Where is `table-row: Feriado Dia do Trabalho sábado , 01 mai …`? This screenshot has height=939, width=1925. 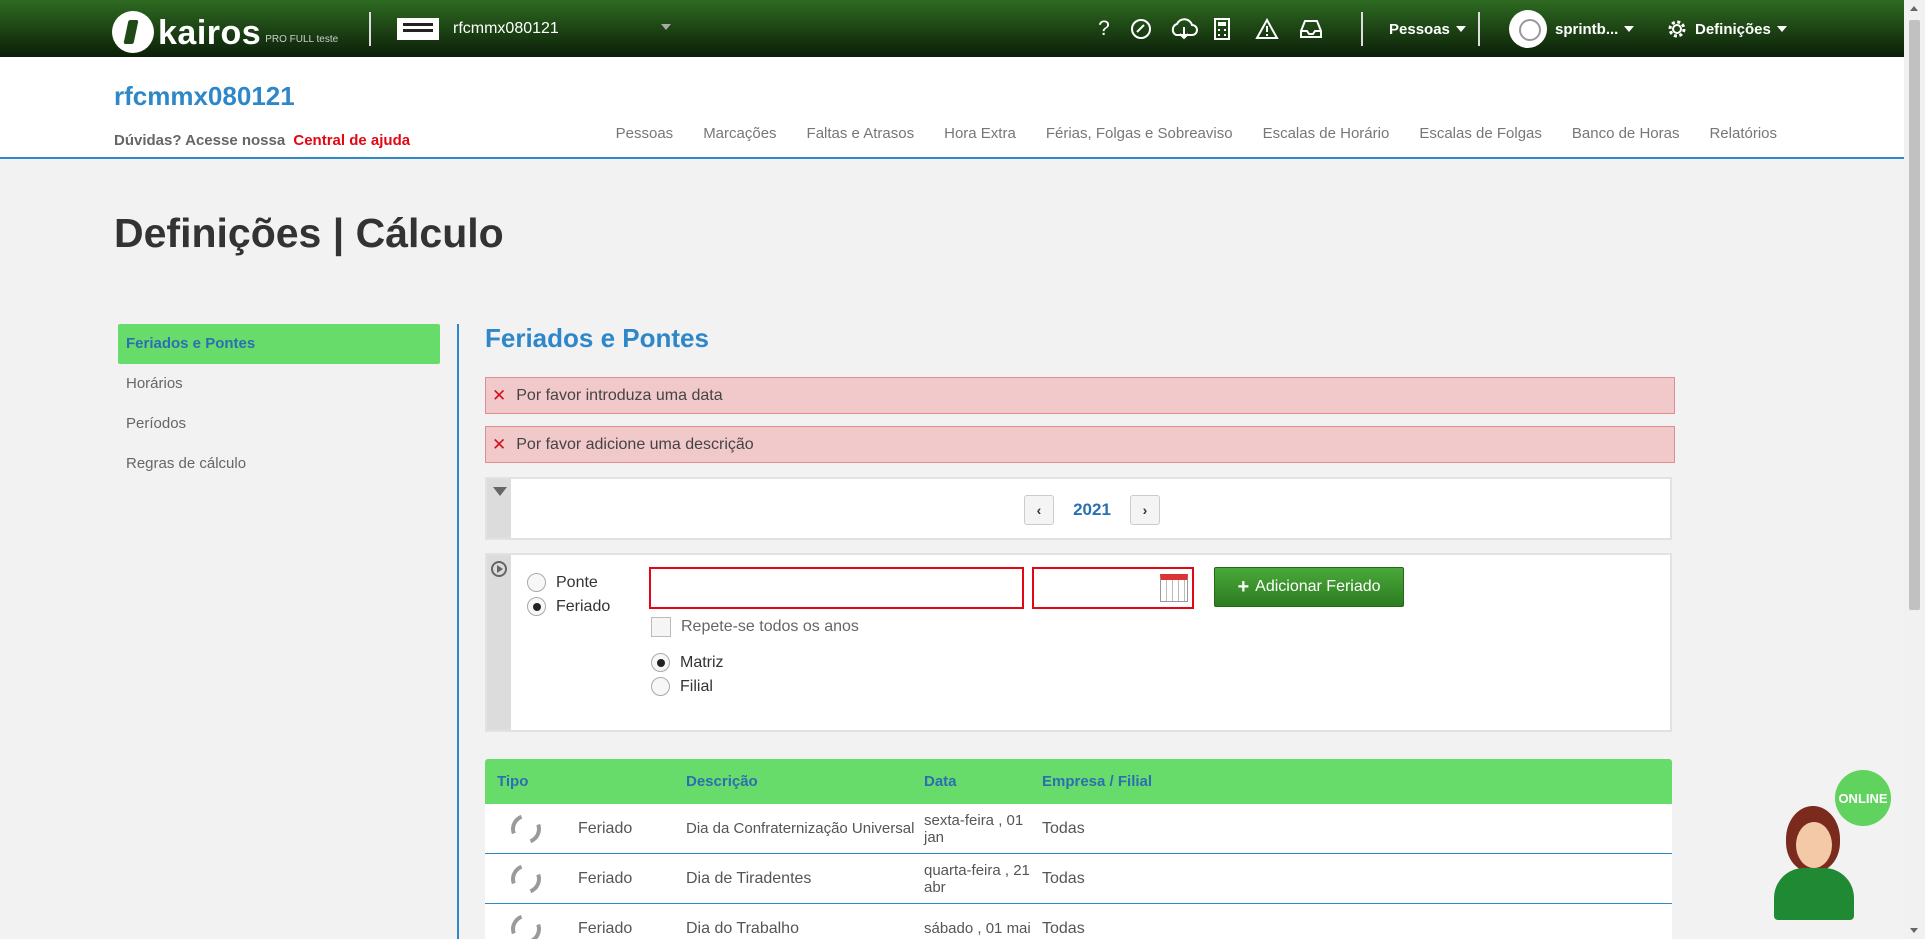
table-row: Feriado Dia do Trabalho sábado , 01 mai … is located at coordinates (1078, 921).